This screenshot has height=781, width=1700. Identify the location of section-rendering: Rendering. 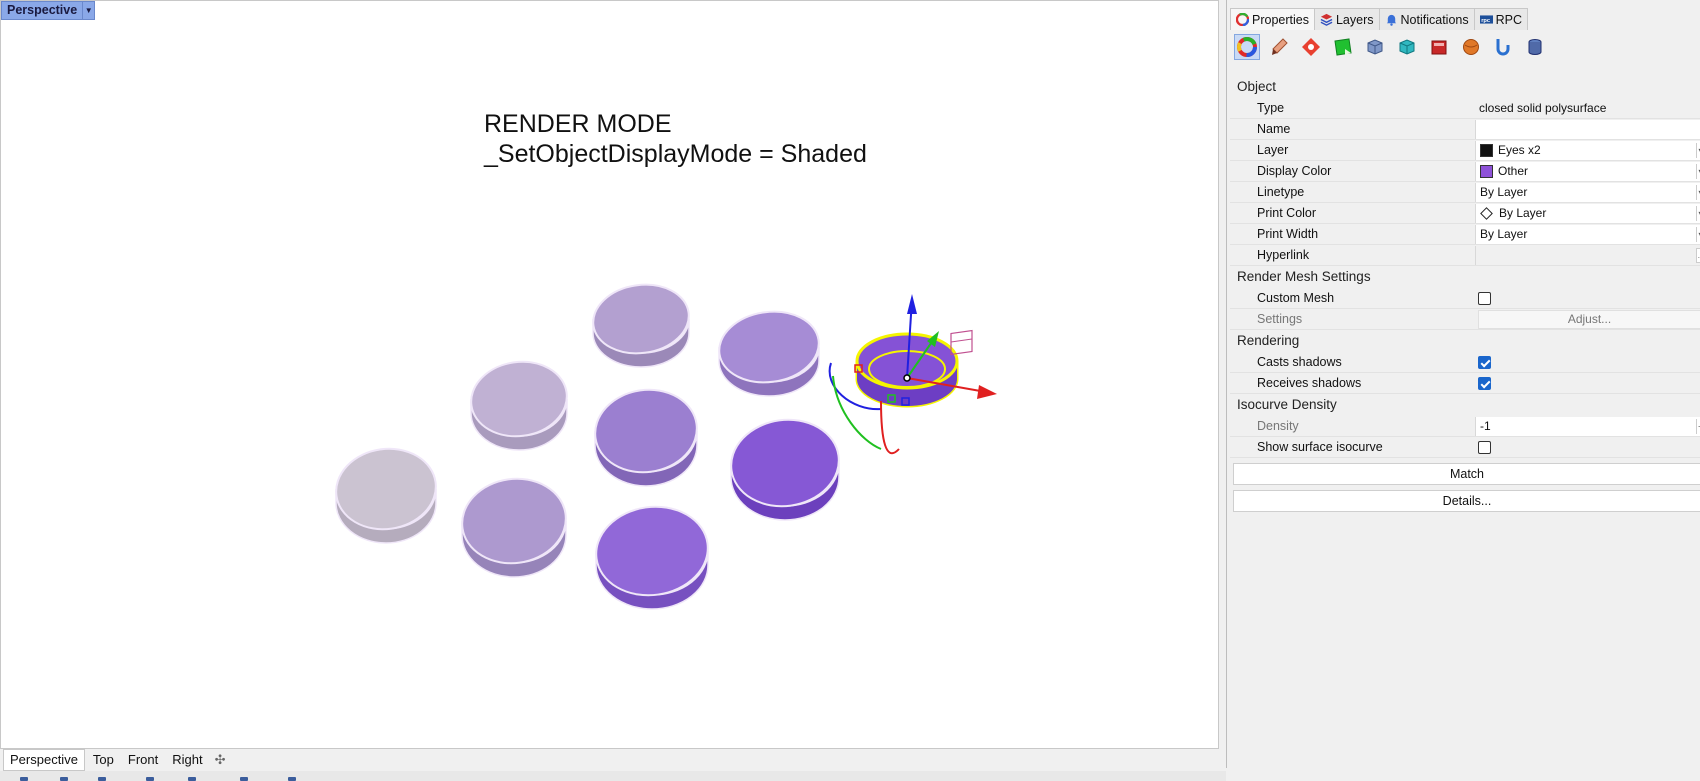
(1268, 340).